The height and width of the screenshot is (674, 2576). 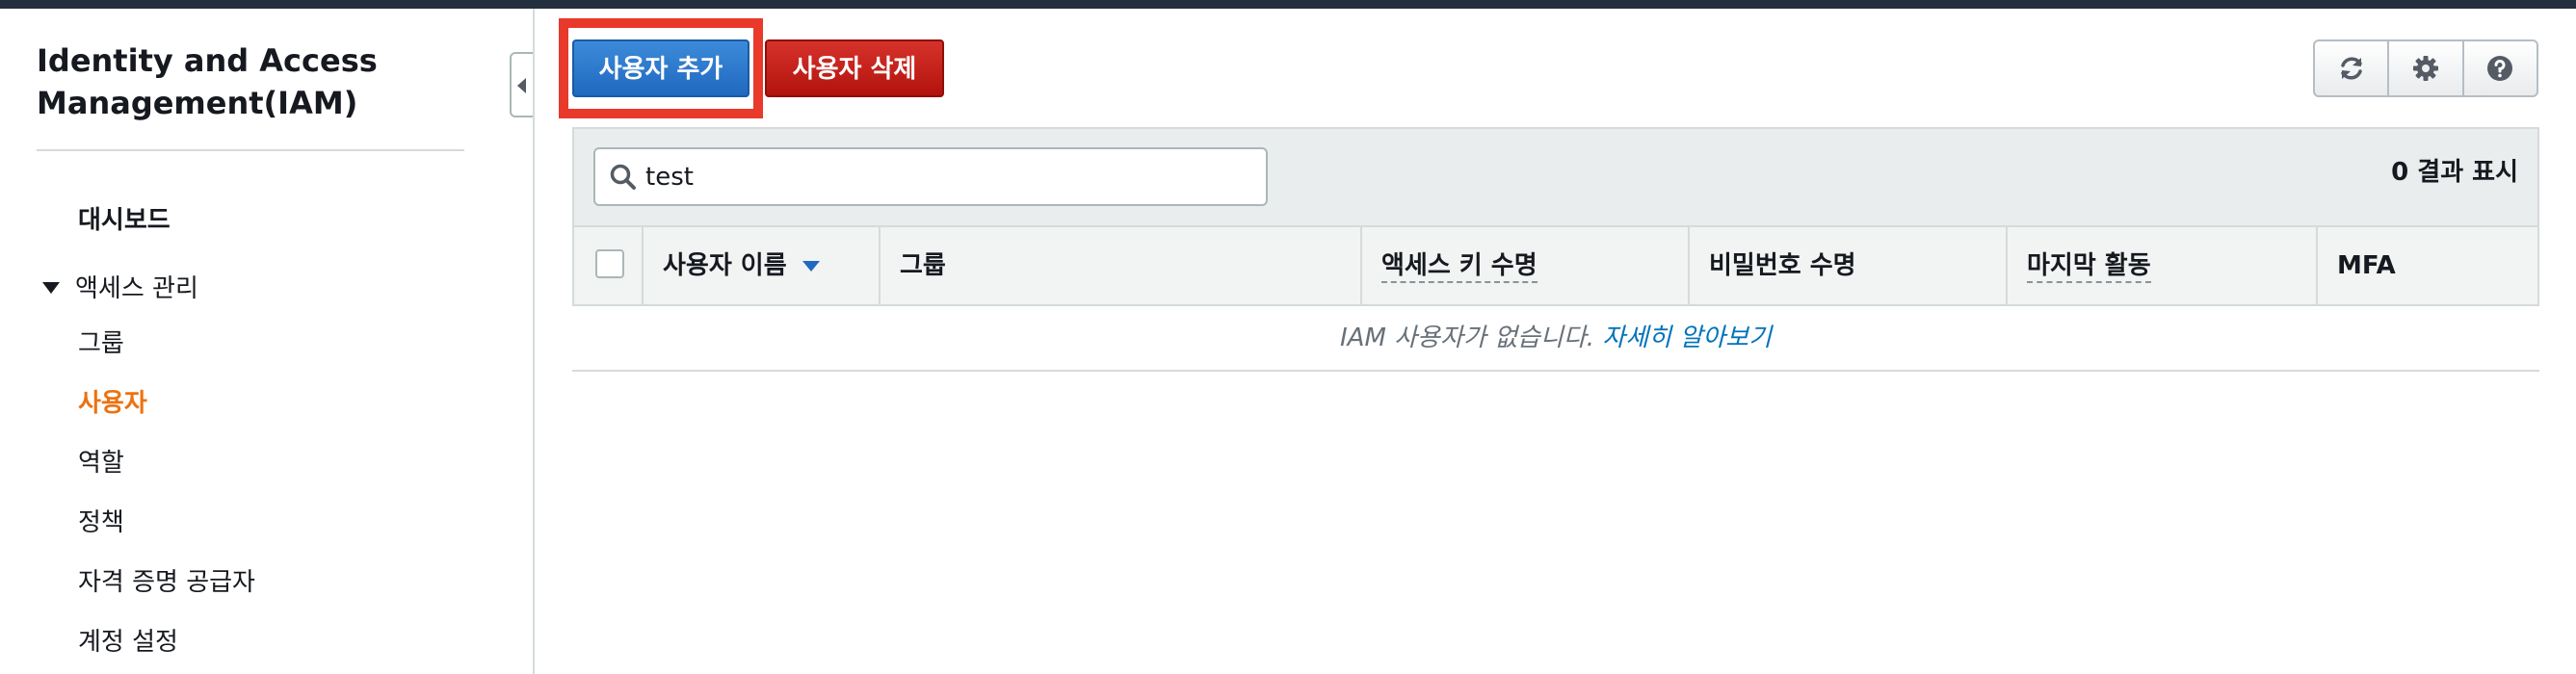 I want to click on column-header-password-age: 비밀번호 수명, so click(x=1847, y=265).